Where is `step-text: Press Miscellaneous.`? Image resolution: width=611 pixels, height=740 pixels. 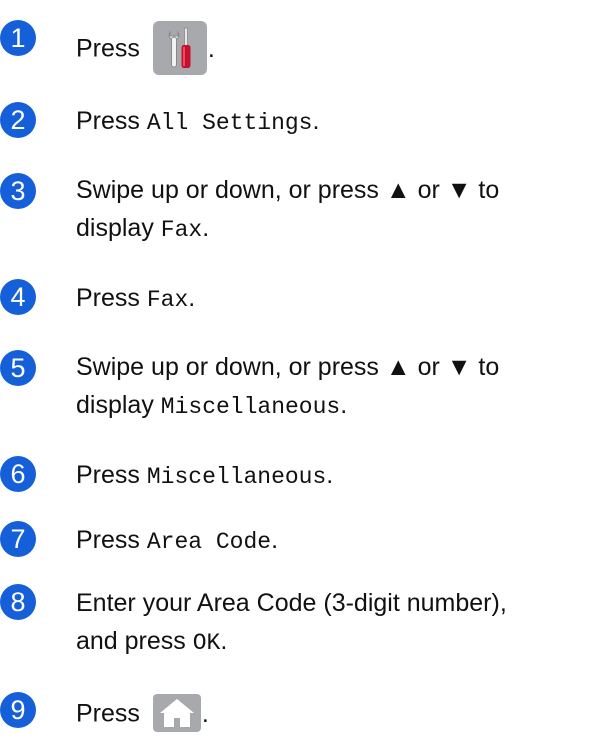
step-text: Press Miscellaneous. is located at coordinates (204, 476).